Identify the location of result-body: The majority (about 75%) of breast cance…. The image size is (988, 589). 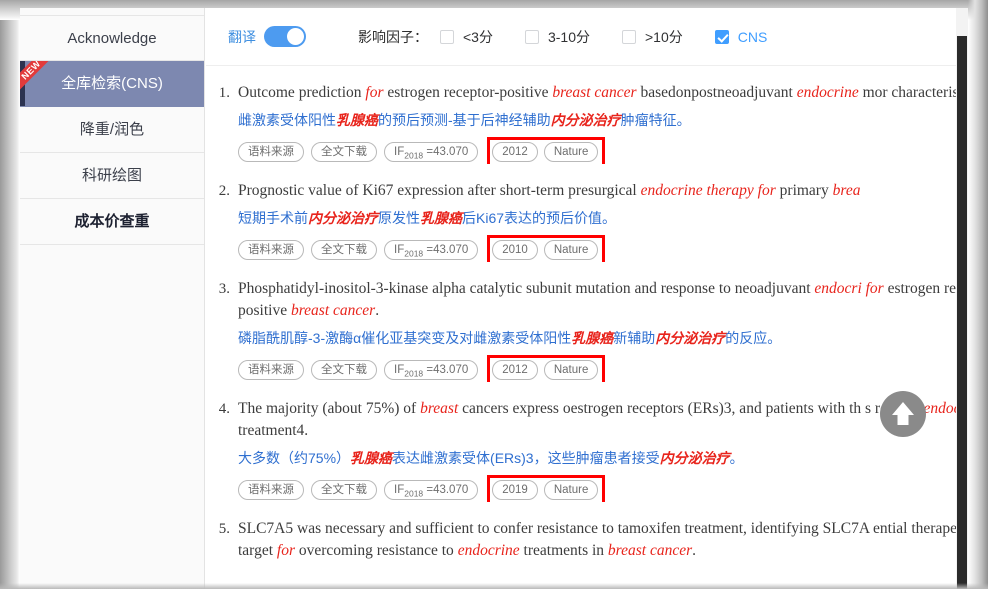
(603, 450).